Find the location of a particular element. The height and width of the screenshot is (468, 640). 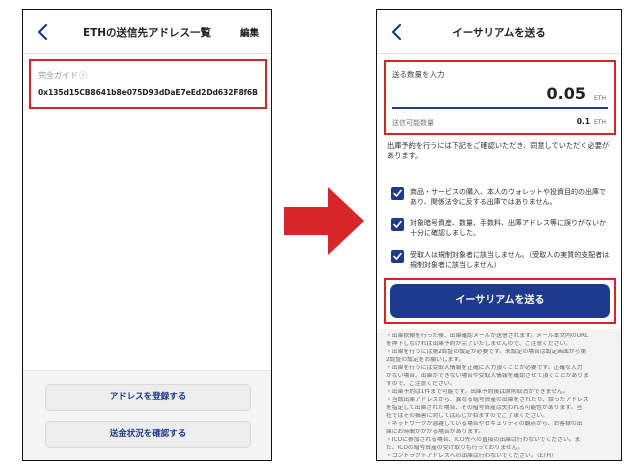

info-icon: ⓘ is located at coordinates (83, 75).